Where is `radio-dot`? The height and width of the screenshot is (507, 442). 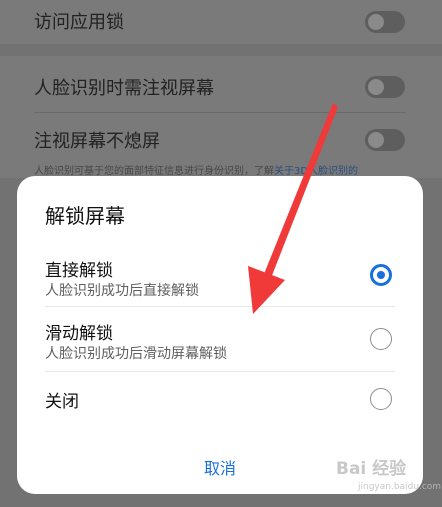 radio-dot is located at coordinates (381, 275).